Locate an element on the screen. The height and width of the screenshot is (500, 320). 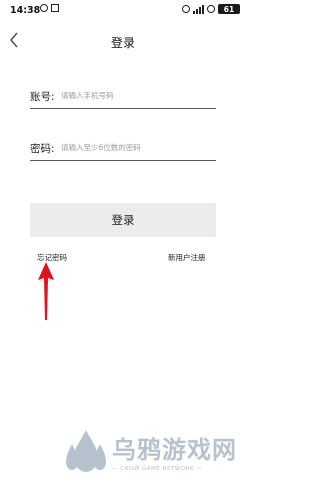
status-left-icons is located at coordinates (49, 8).